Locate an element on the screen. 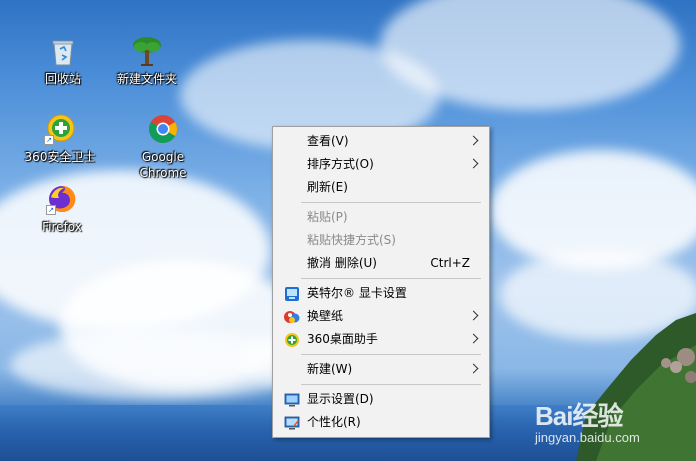  menu-item-desktop-helper: 360桌面助手 is located at coordinates (381, 339).